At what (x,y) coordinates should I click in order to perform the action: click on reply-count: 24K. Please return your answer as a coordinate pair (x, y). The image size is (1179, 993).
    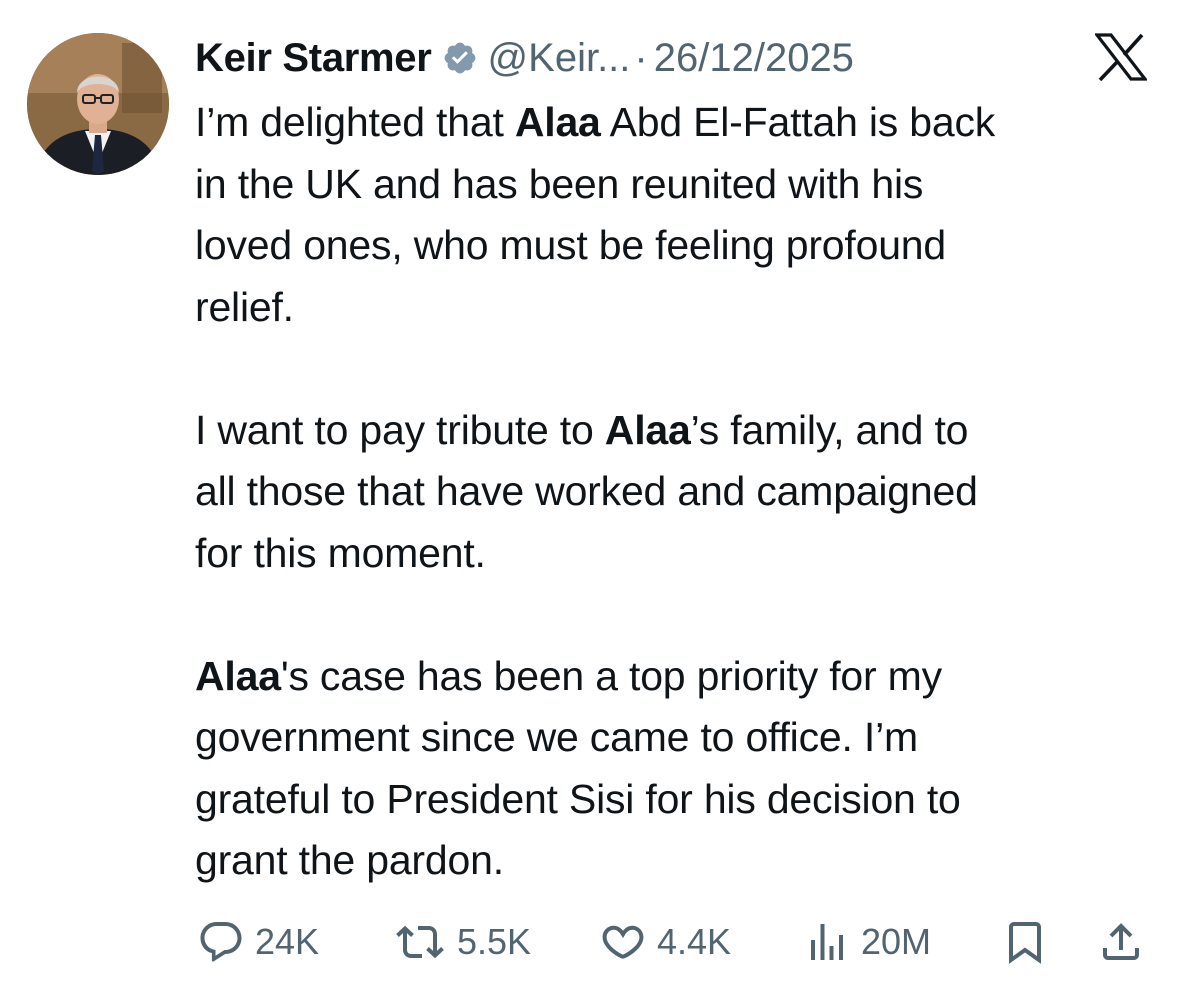
    Looking at the image, I should click on (287, 941).